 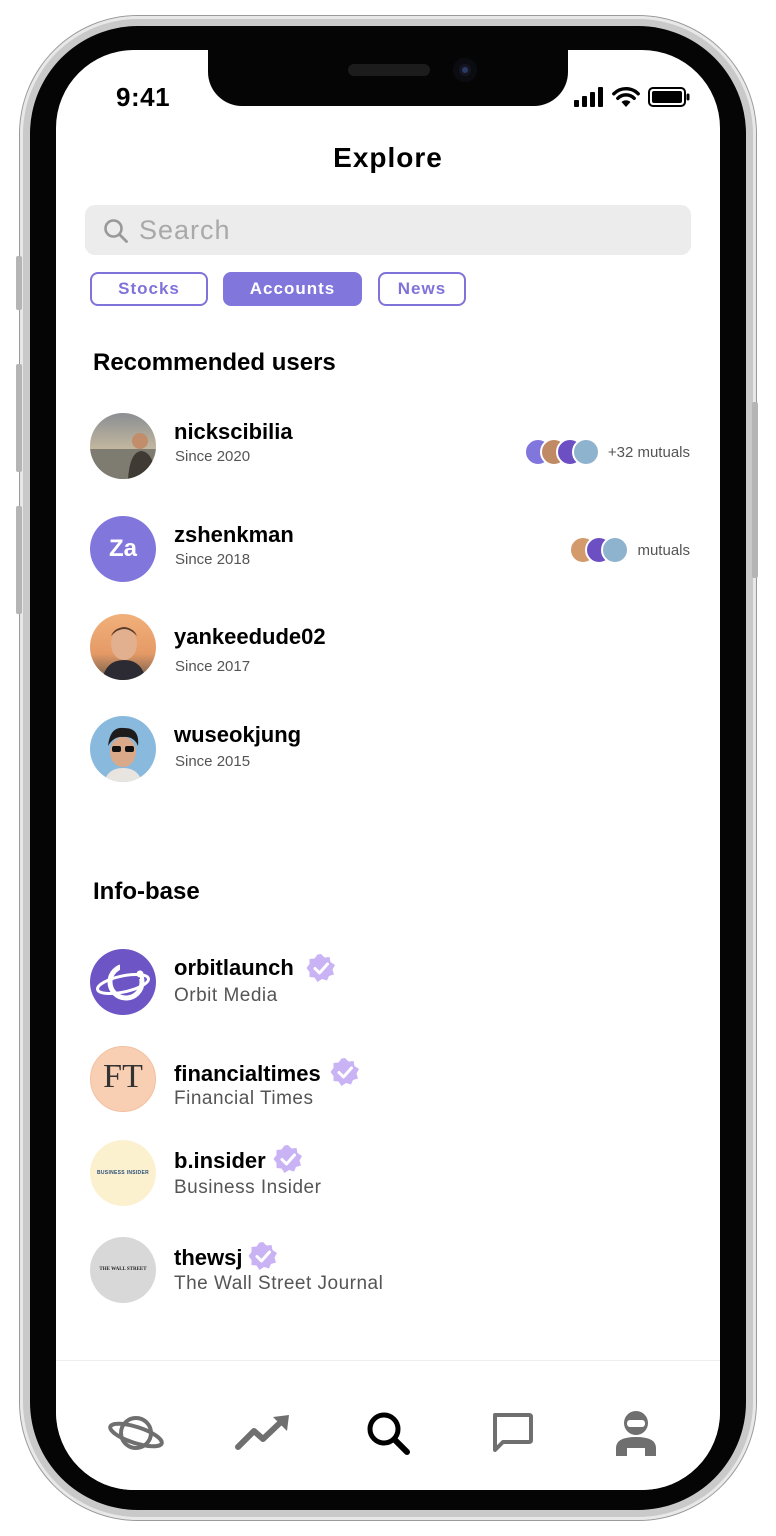 I want to click on wifi-icon, so click(x=626, y=96).